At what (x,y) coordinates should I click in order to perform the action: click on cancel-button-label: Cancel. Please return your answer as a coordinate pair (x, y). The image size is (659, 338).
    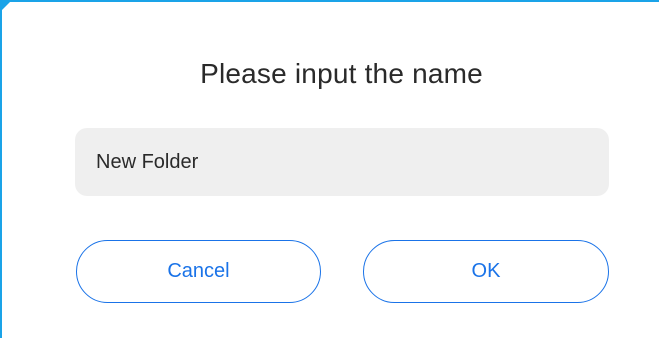
    Looking at the image, I should click on (198, 271).